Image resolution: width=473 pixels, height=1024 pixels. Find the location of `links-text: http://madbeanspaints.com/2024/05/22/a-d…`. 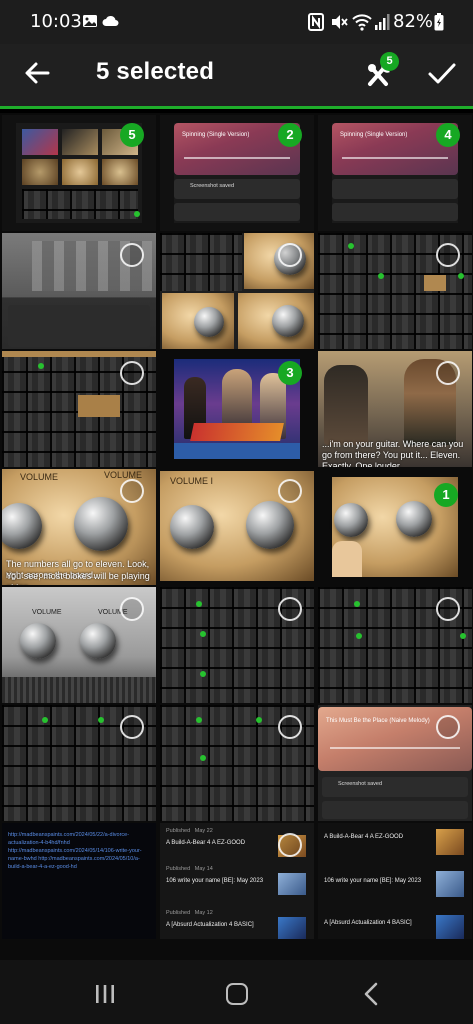

links-text: http://madbeanspaints.com/2024/05/22/a-d… is located at coordinates (75, 851).